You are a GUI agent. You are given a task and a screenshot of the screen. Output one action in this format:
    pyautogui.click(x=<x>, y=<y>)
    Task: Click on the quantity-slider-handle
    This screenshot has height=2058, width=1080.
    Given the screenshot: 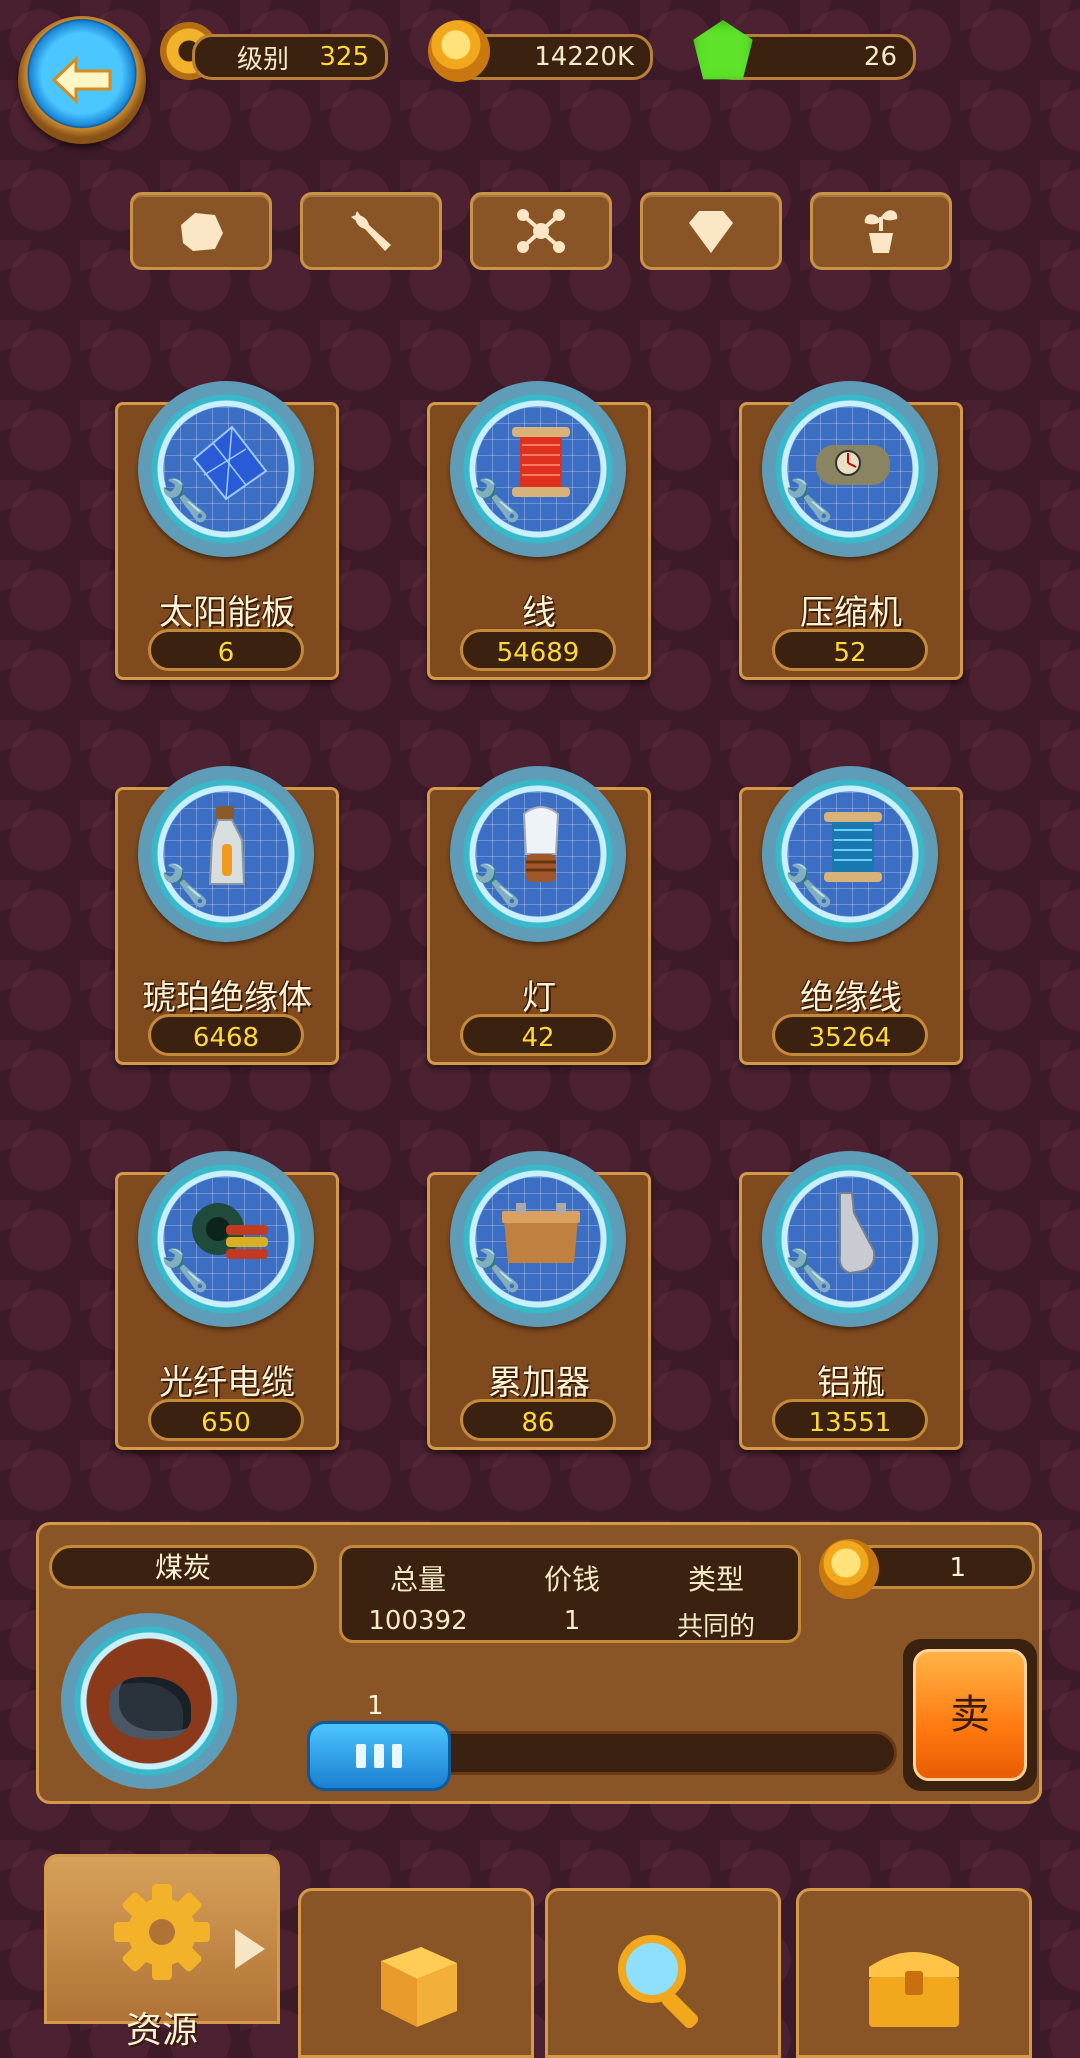 What is the action you would take?
    pyautogui.click(x=379, y=1756)
    